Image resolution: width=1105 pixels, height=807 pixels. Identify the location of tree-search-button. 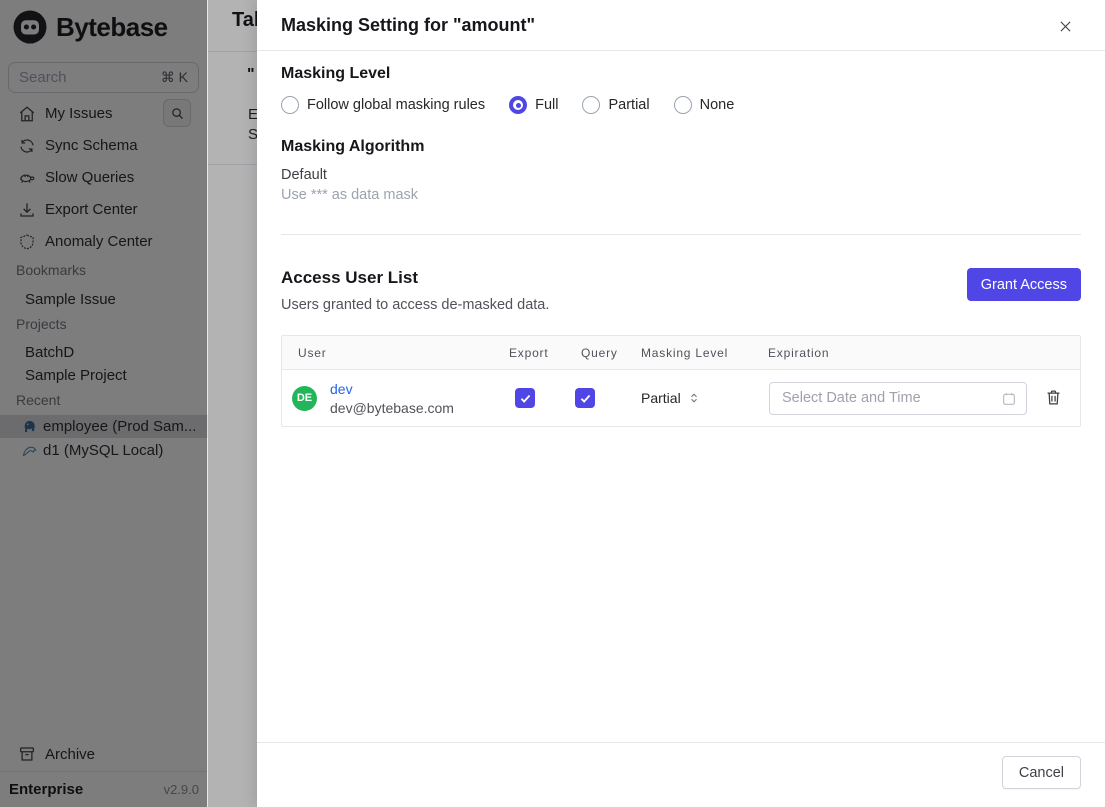
(177, 113).